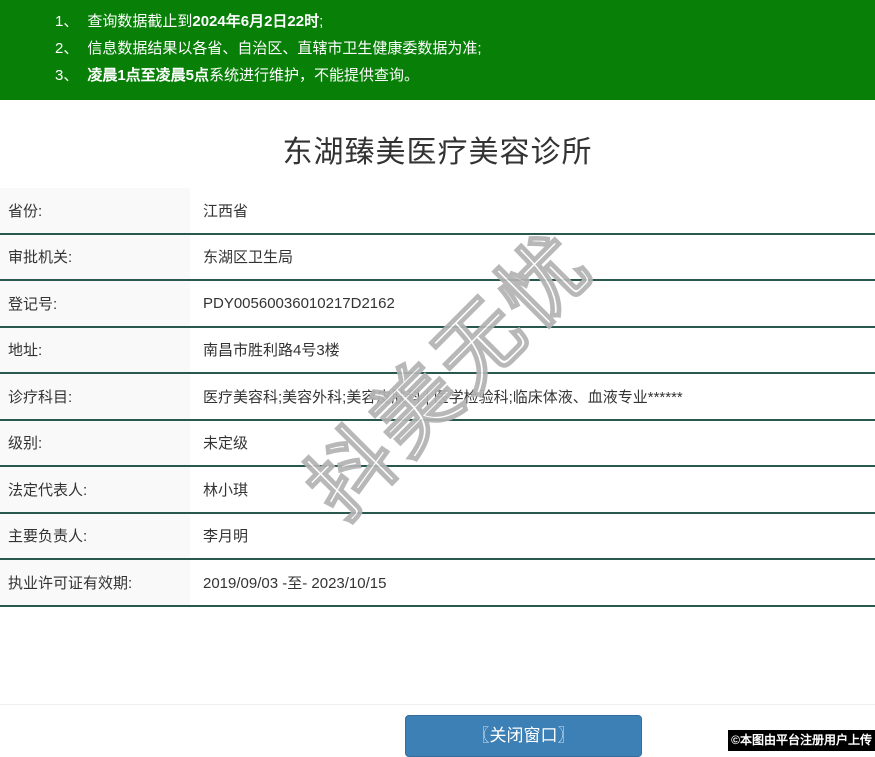  What do you see at coordinates (437, 152) in the screenshot?
I see `page-title: 东湖臻美医疗美容诊所` at bounding box center [437, 152].